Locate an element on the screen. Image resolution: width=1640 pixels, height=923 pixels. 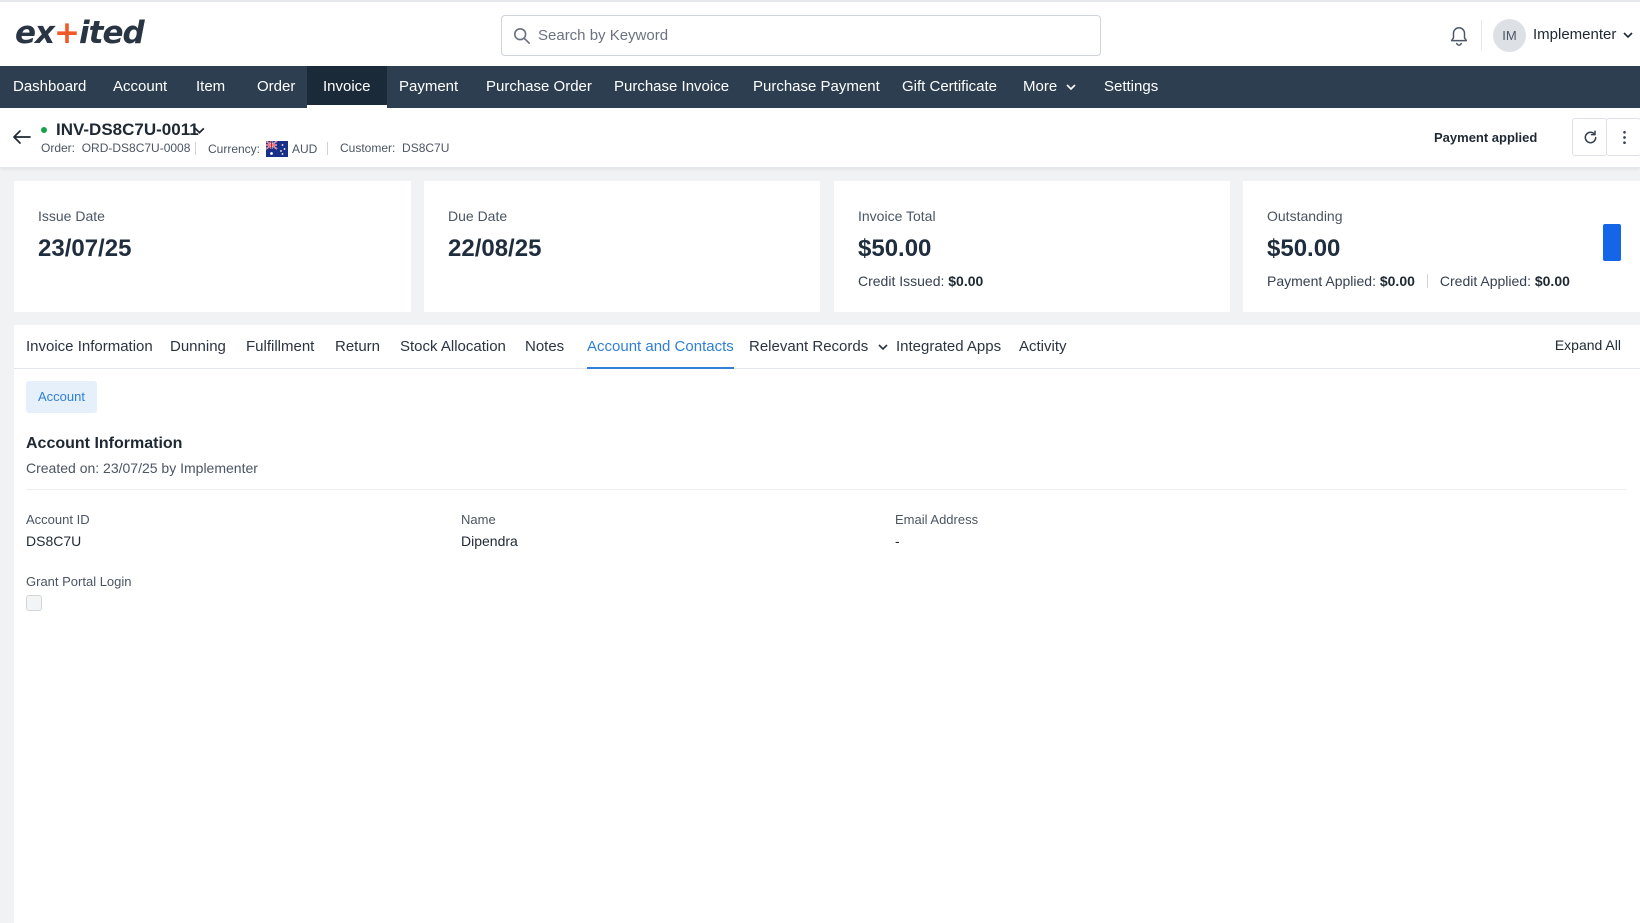
nav-item-purchase-payment: Purchase Payment is located at coordinates (816, 87).